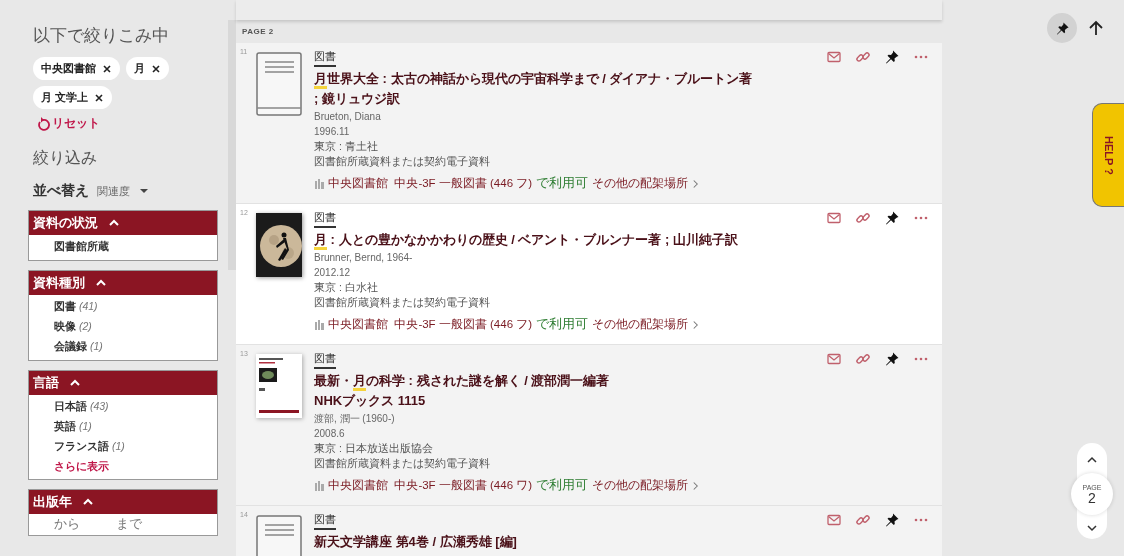  Describe the element at coordinates (135, 427) in the screenshot. I see `facet-option: 英語 (1)` at that location.